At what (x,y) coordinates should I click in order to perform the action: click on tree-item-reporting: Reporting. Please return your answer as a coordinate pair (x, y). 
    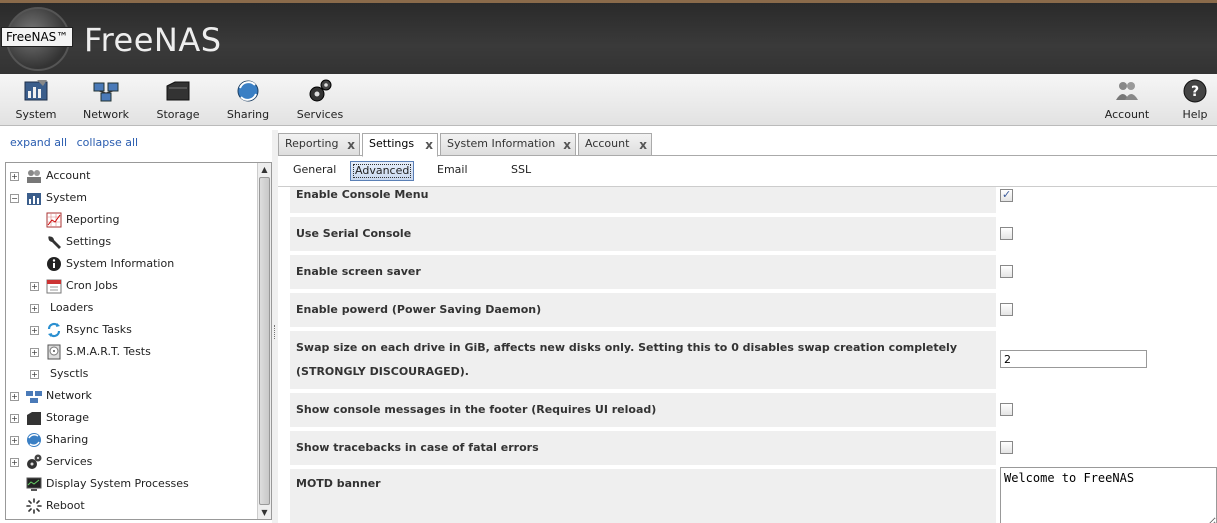
    Looking at the image, I should click on (82, 220).